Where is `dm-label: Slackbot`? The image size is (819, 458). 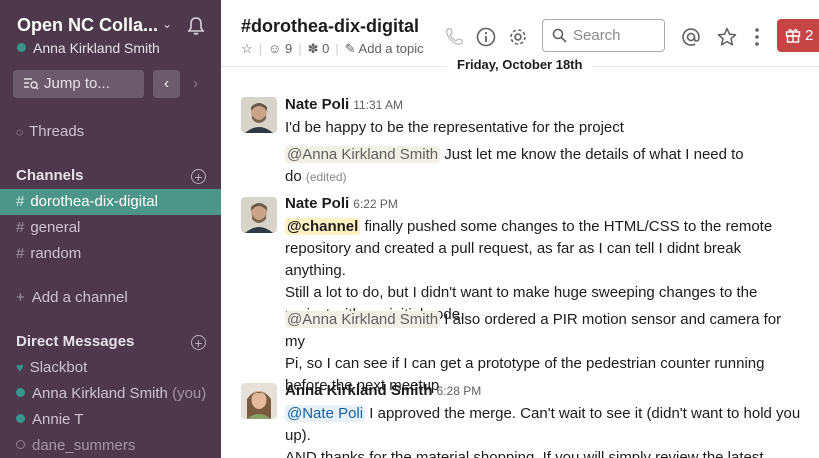
dm-label: Slackbot is located at coordinates (58, 367).